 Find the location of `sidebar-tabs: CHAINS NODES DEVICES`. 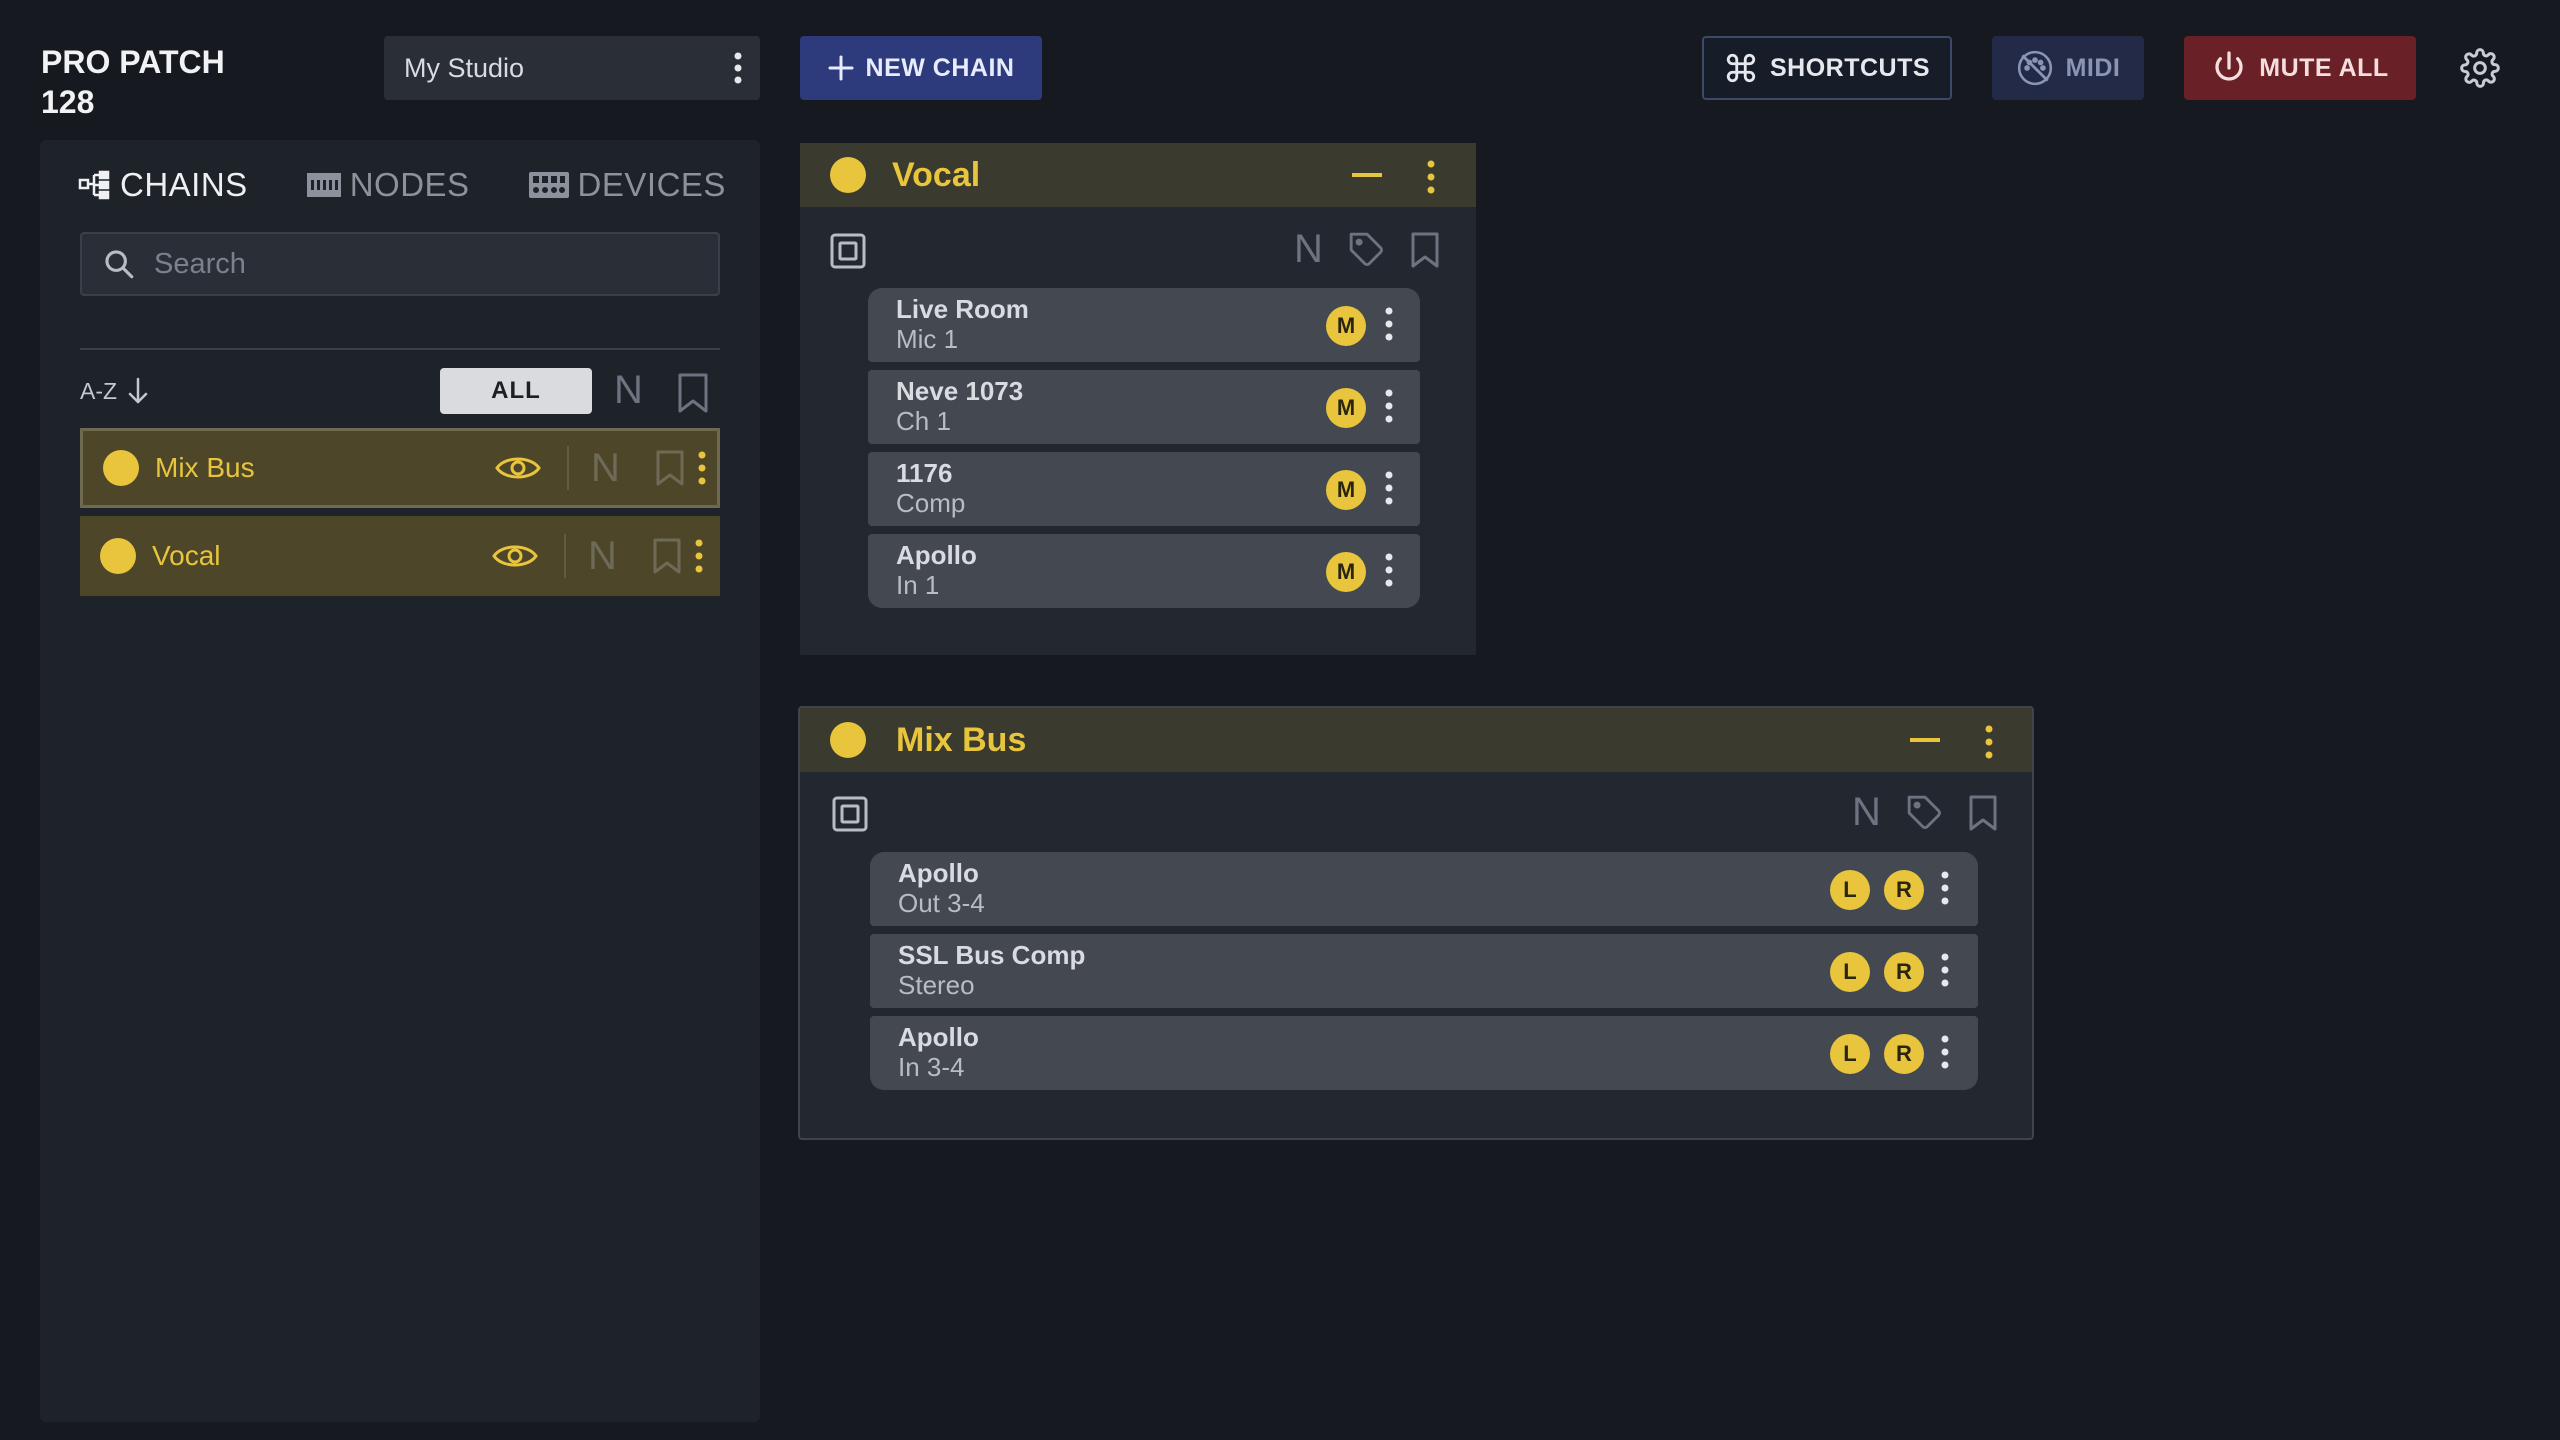

sidebar-tabs: CHAINS NODES DEVICES is located at coordinates (402, 185).